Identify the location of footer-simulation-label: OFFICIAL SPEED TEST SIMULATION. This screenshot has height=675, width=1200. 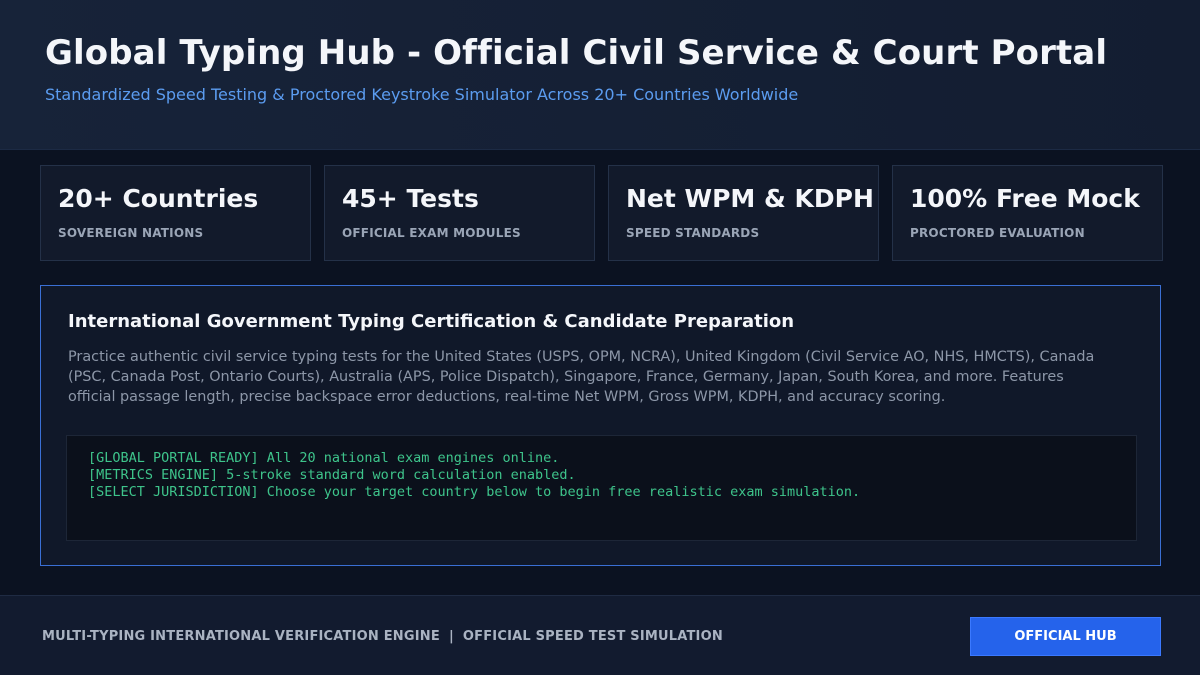
(592, 636).